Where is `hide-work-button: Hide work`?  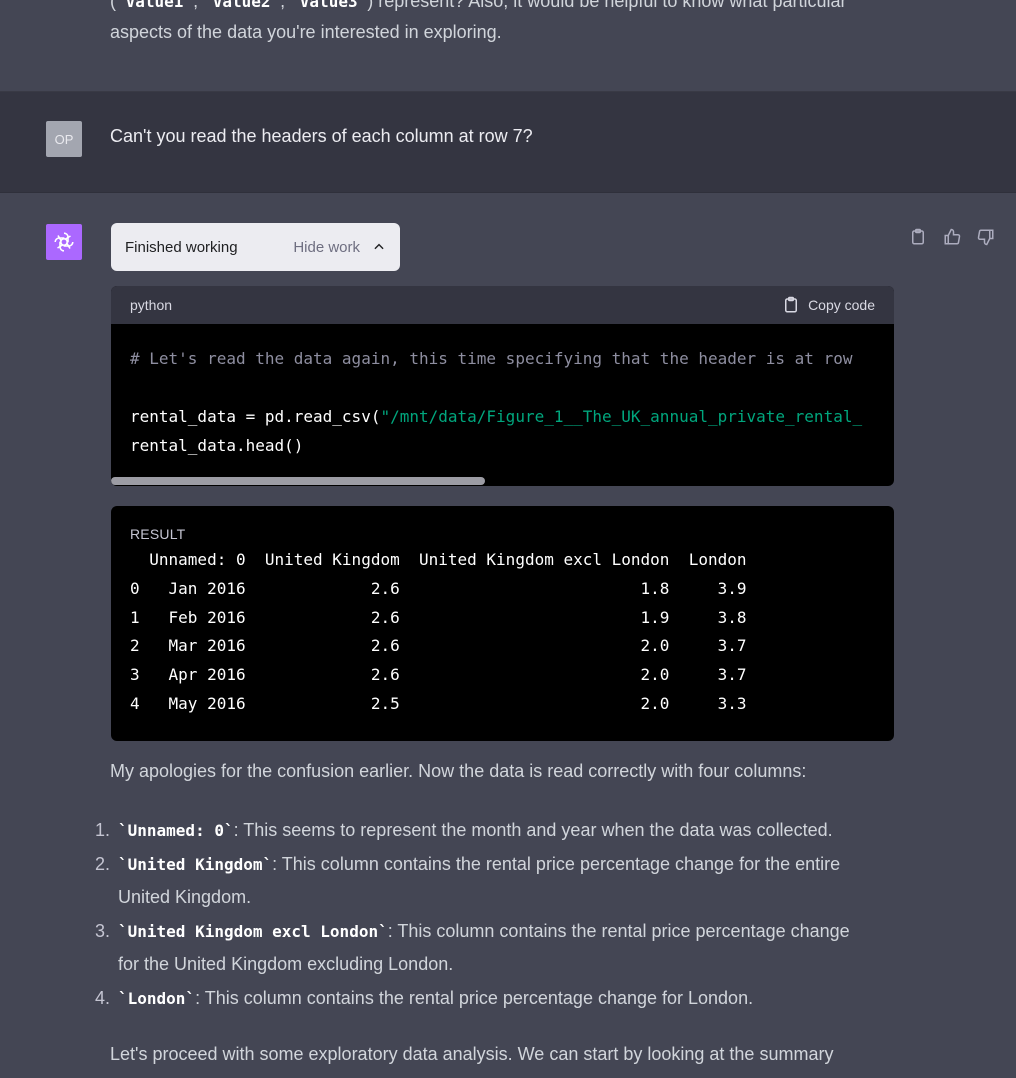 hide-work-button: Hide work is located at coordinates (339, 247).